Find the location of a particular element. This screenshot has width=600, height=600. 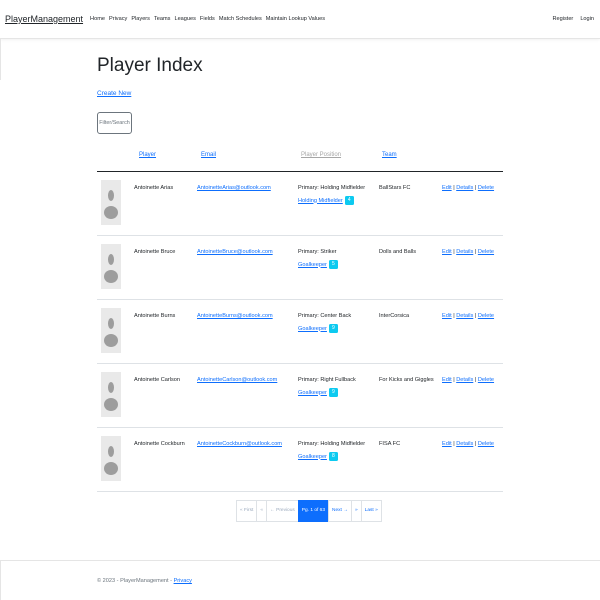

position-count-badge: 8 is located at coordinates (333, 456).